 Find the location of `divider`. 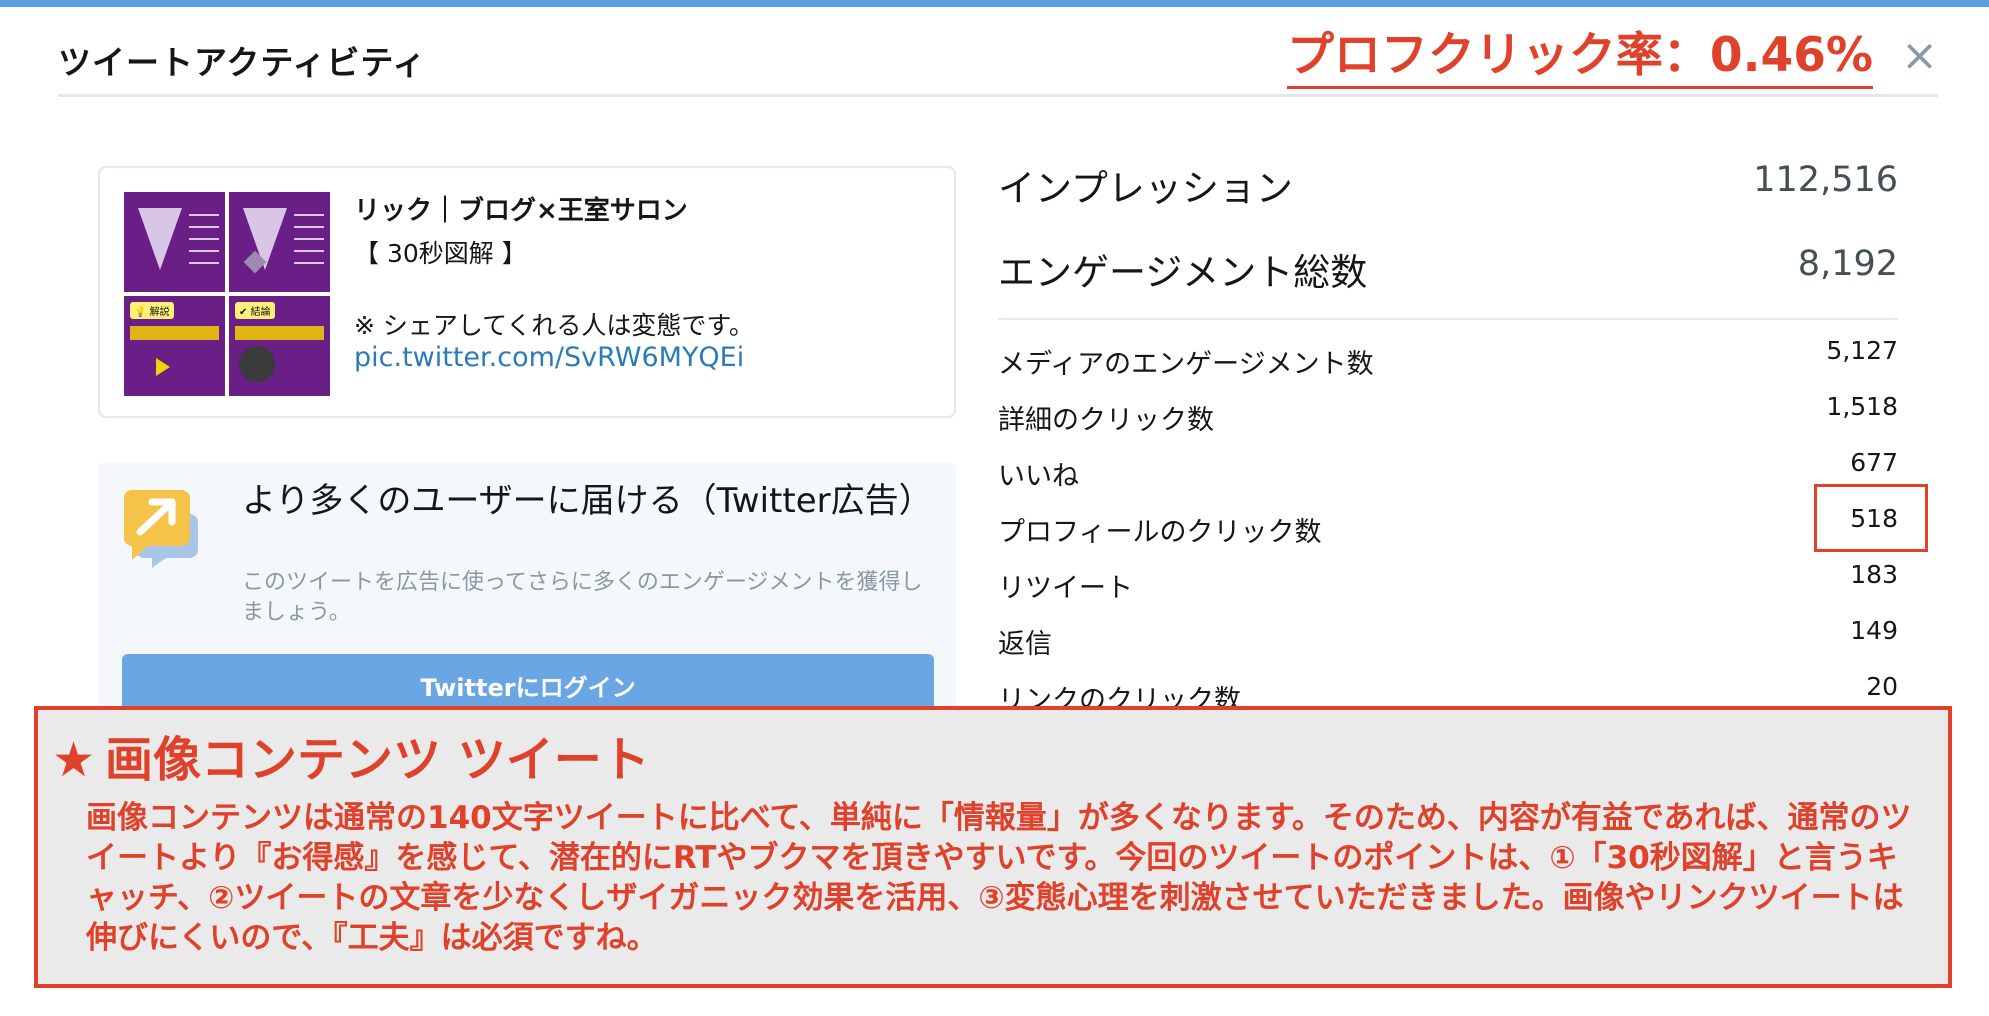

divider is located at coordinates (1448, 319).